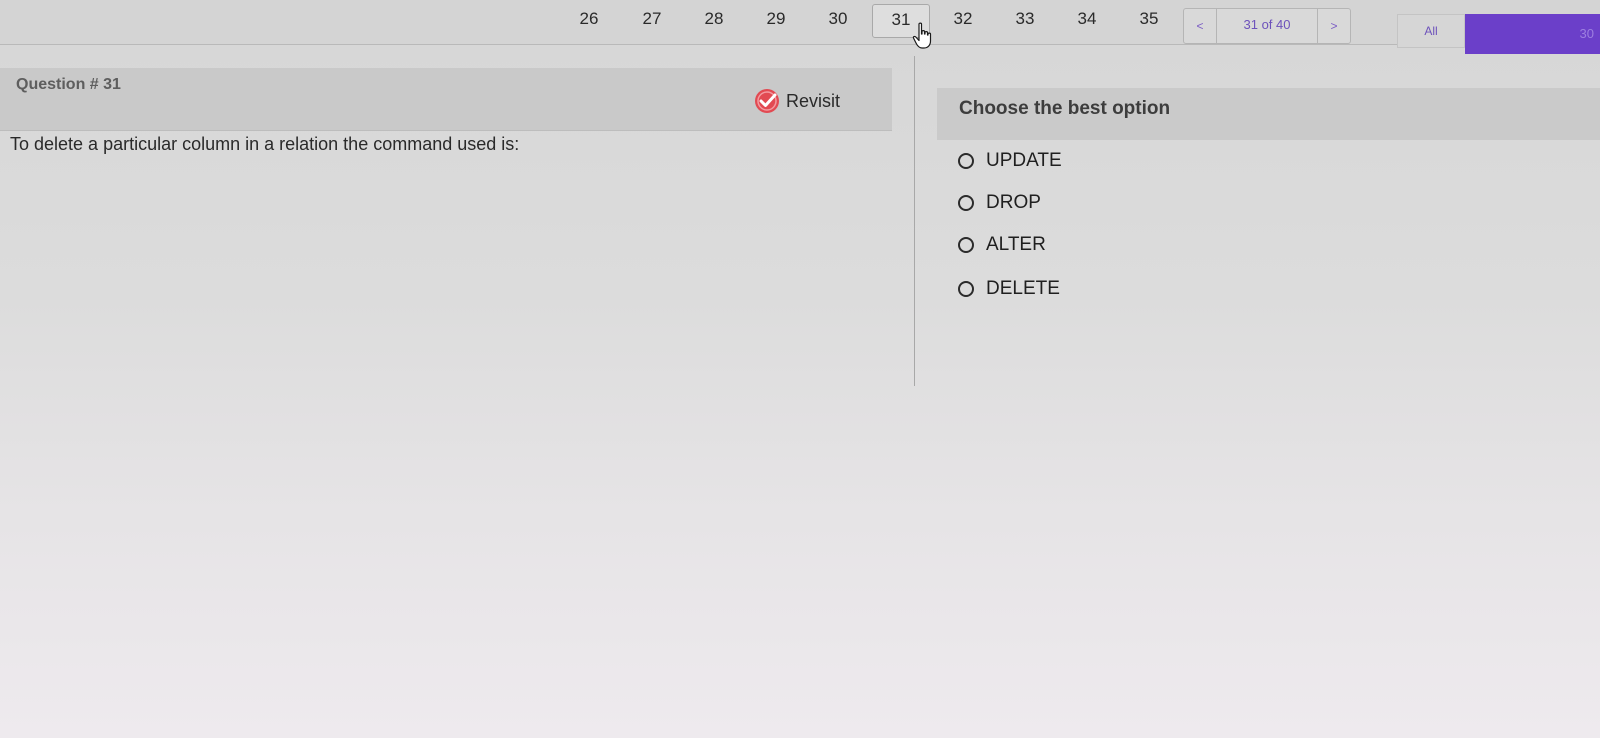 Image resolution: width=1600 pixels, height=738 pixels. What do you see at coordinates (1431, 31) in the screenshot?
I see `filter-all-button: All` at bounding box center [1431, 31].